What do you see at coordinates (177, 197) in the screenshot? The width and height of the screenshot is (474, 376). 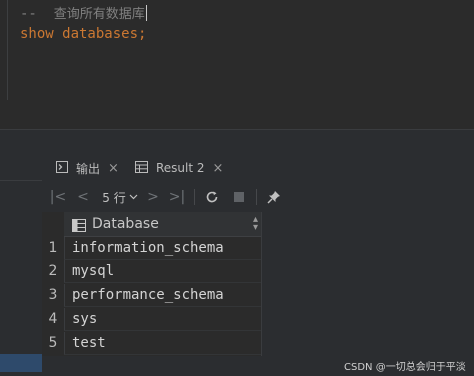 I see `last-page-icon: >|` at bounding box center [177, 197].